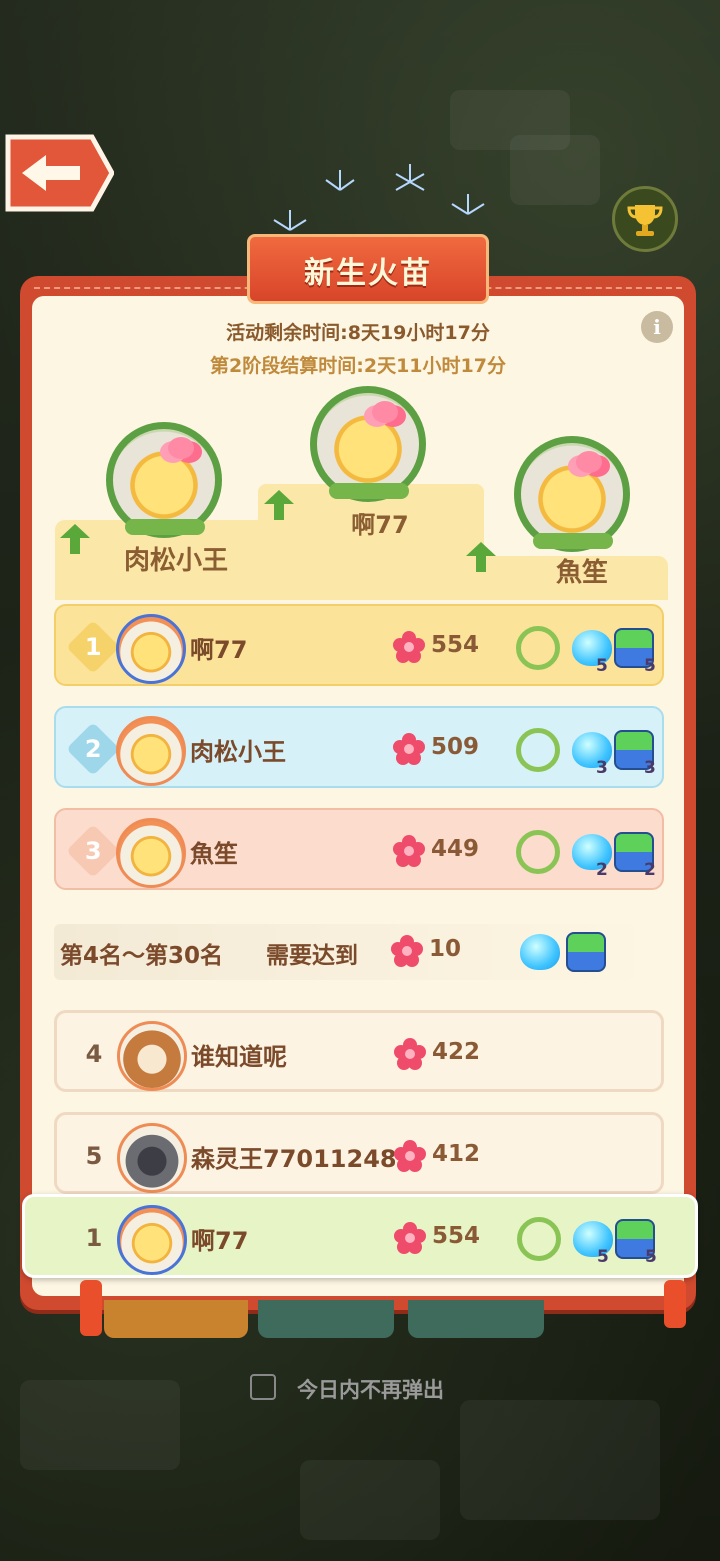  What do you see at coordinates (358, 333) in the screenshot?
I see `event-remaining-time: 活动剩余时间:8天19小时17分` at bounding box center [358, 333].